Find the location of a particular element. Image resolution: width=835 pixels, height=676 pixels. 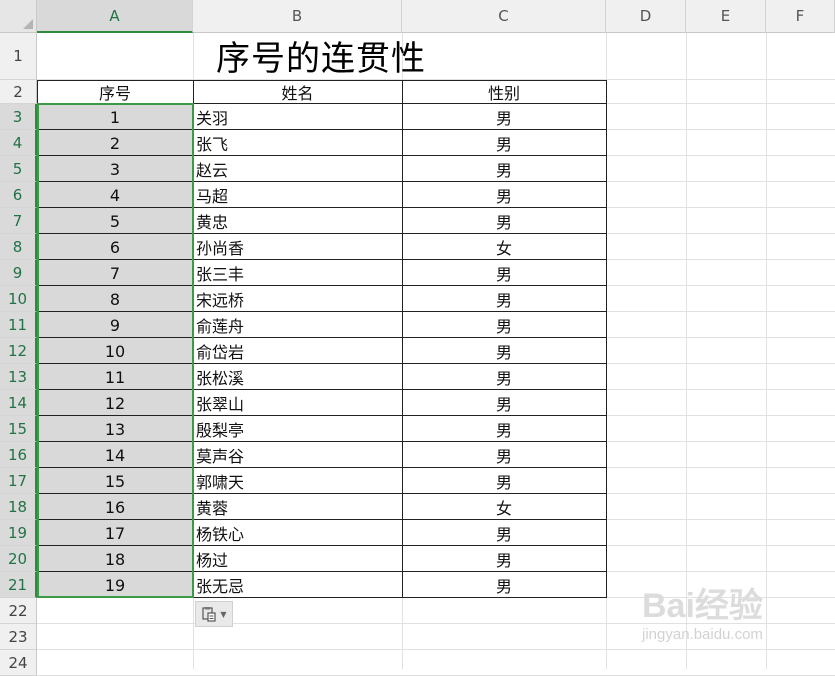

name-cell: 张三丰 is located at coordinates (297, 273).